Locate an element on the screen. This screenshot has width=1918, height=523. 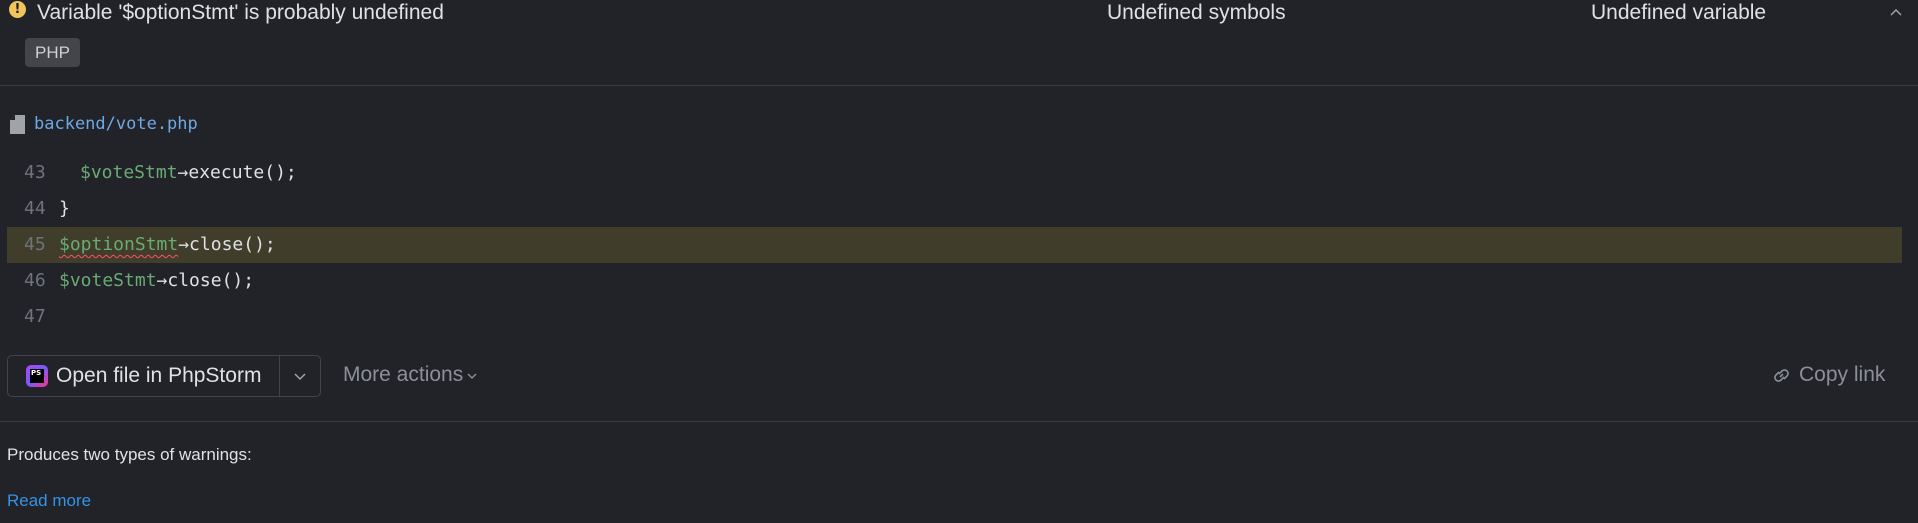
link-icon is located at coordinates (1781, 375).